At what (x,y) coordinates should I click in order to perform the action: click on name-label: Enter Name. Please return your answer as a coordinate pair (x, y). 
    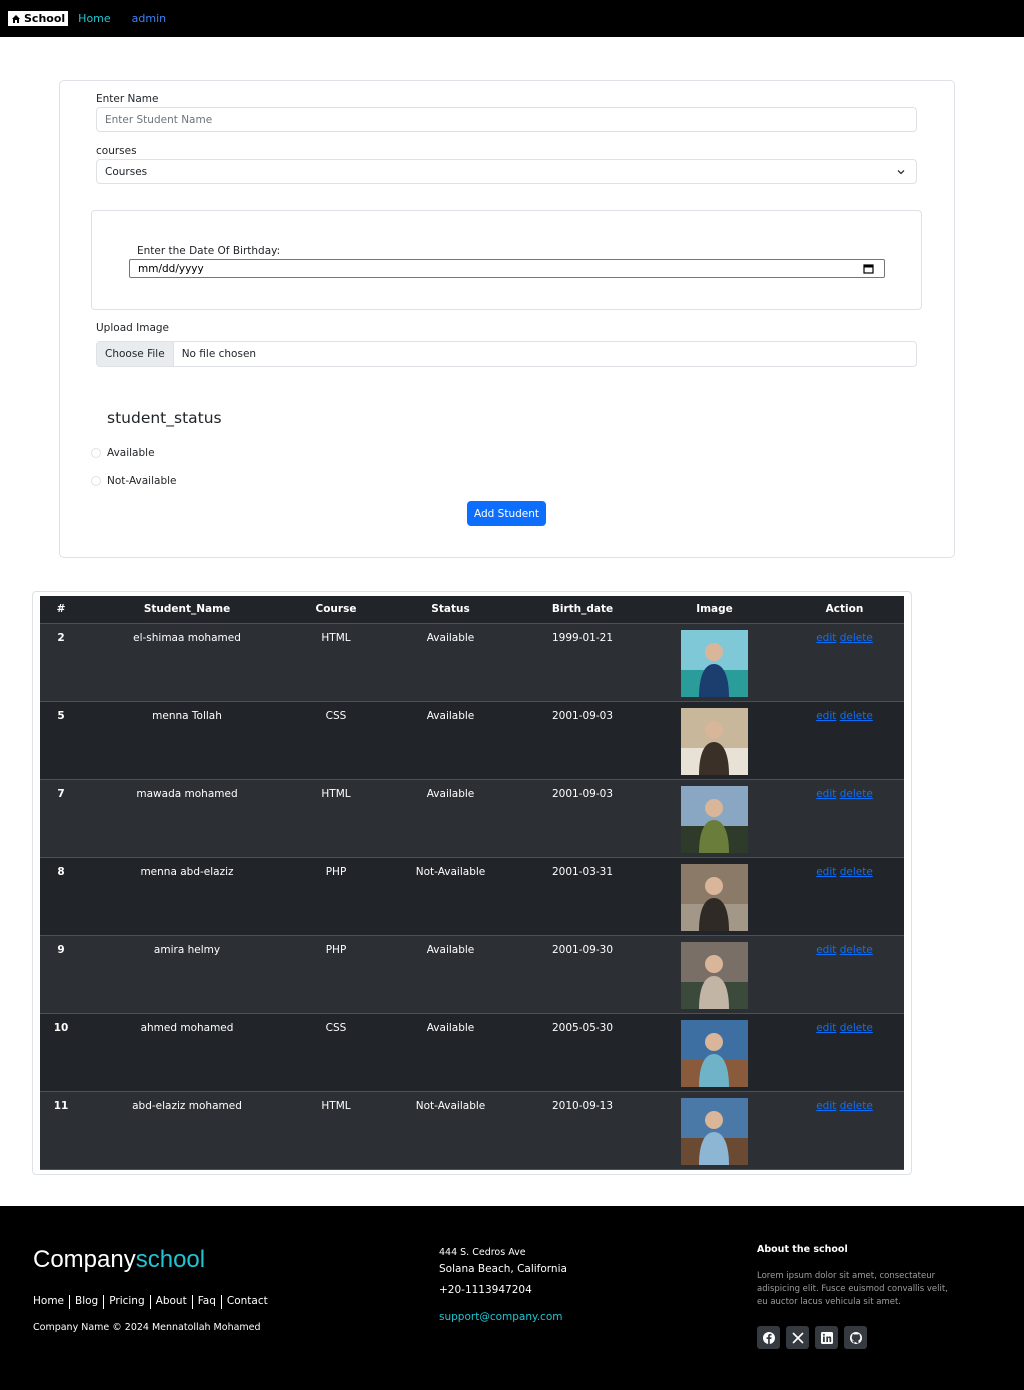
    Looking at the image, I should click on (127, 99).